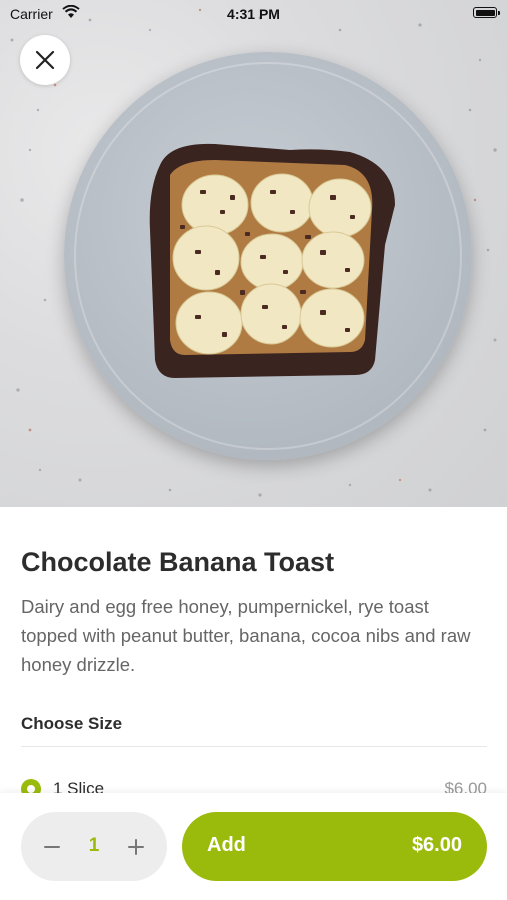  Describe the element at coordinates (254, 746) in the screenshot. I see `divider` at that location.